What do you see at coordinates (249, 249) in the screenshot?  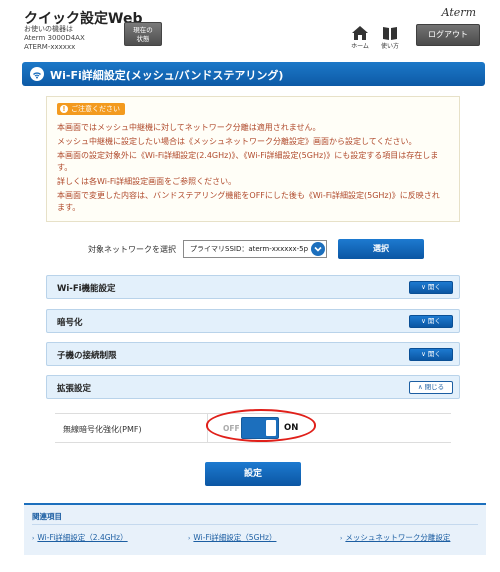 I see `network-select-value: プライマリSSID：aterm-xxxxxx-5p` at bounding box center [249, 249].